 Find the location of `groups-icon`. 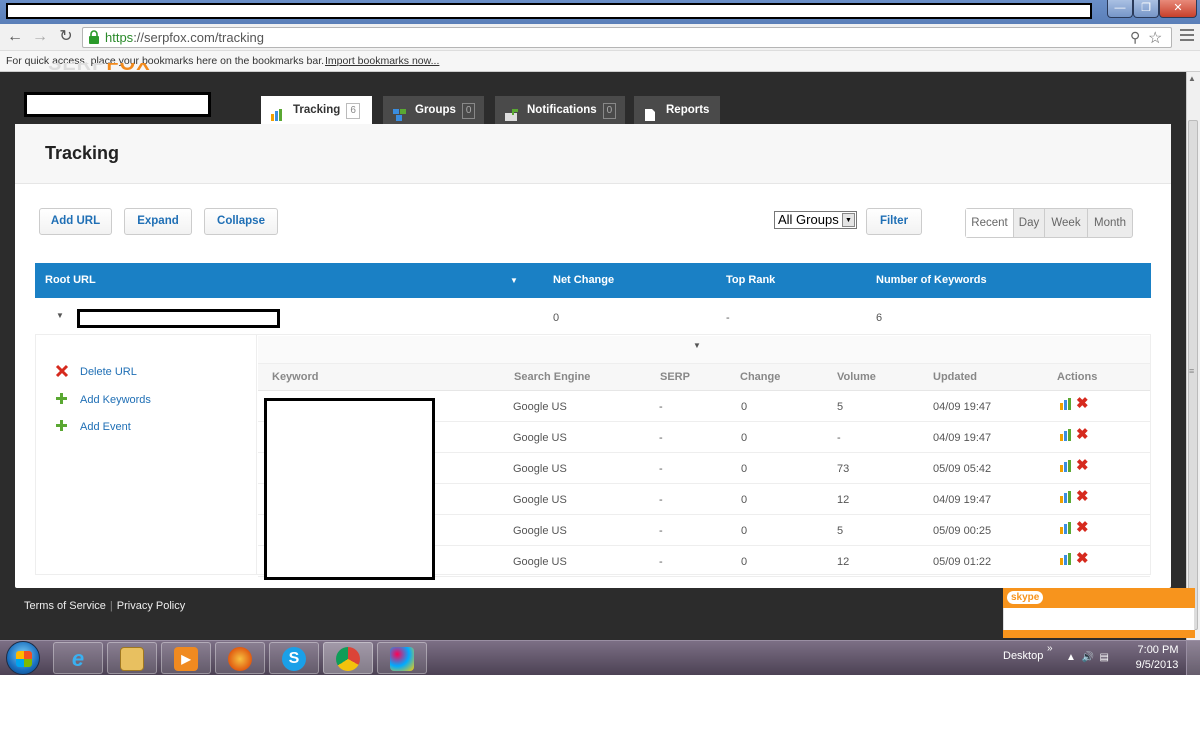

groups-icon is located at coordinates (400, 112).